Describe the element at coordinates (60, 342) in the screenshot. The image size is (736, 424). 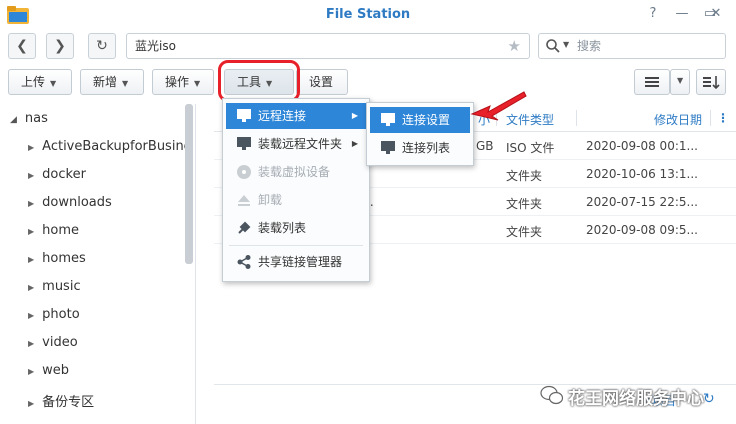
I see `sidebar-item-label: video` at that location.